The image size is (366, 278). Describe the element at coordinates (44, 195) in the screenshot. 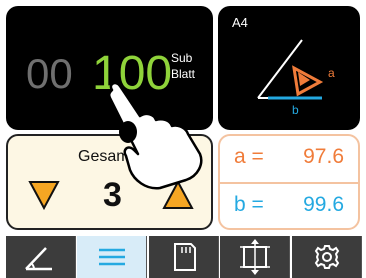

I see `decrease-button` at that location.